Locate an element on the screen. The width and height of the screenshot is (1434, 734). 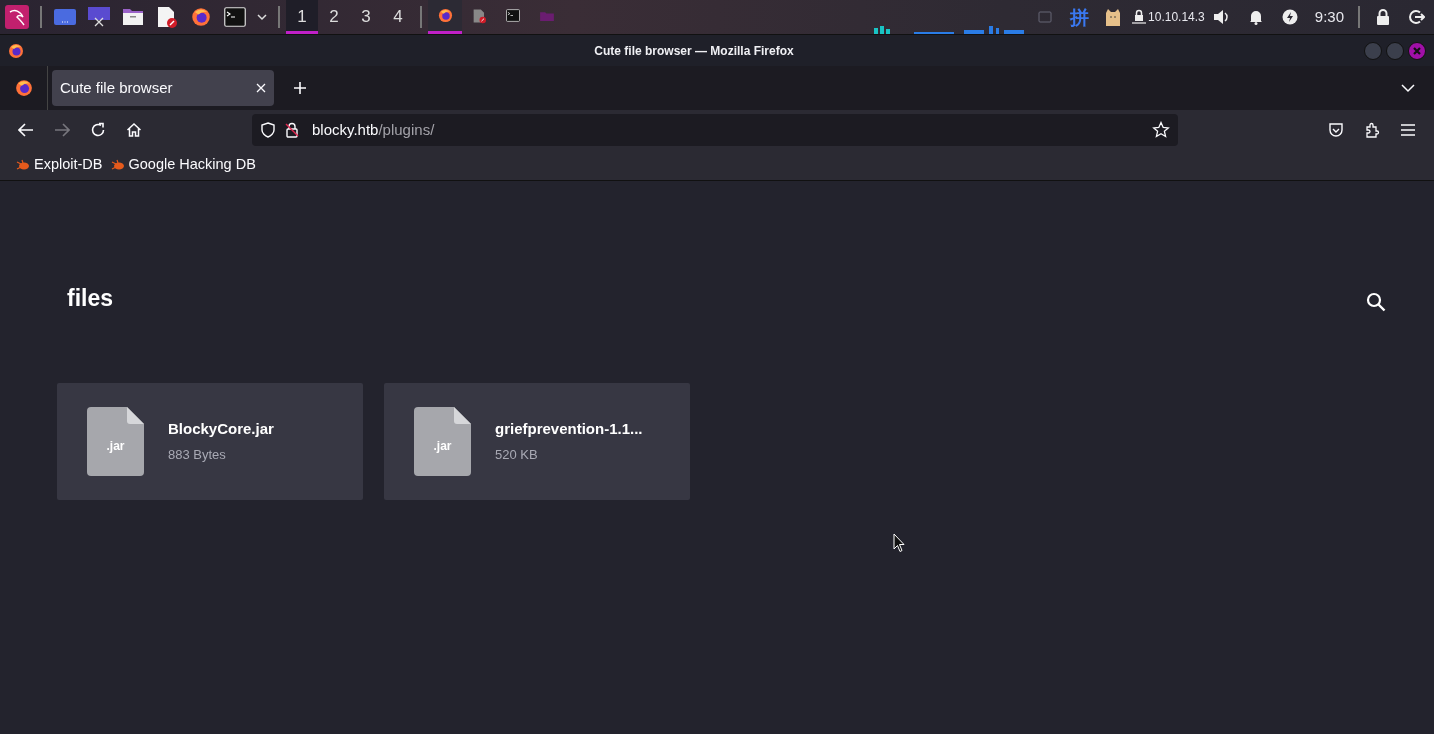
home-icon is located at coordinates (134, 130).